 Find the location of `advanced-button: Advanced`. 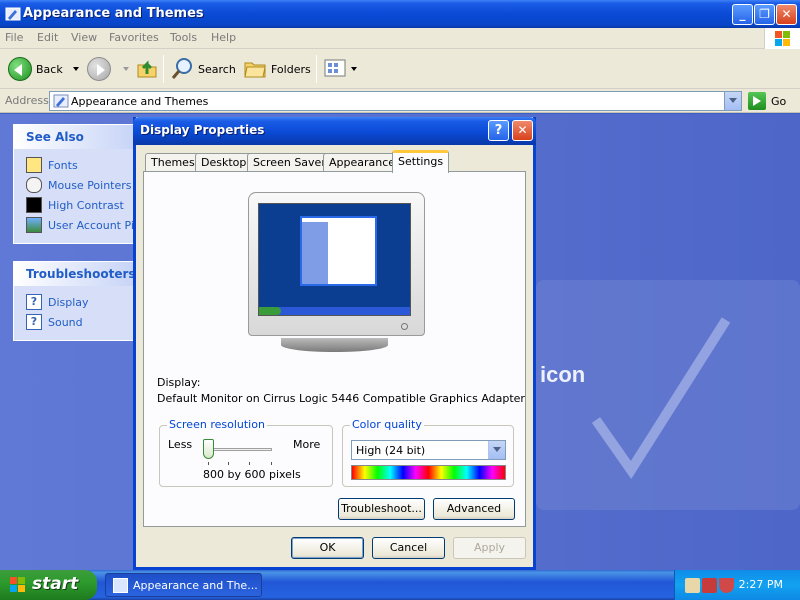

advanced-button: Advanced is located at coordinates (474, 509).